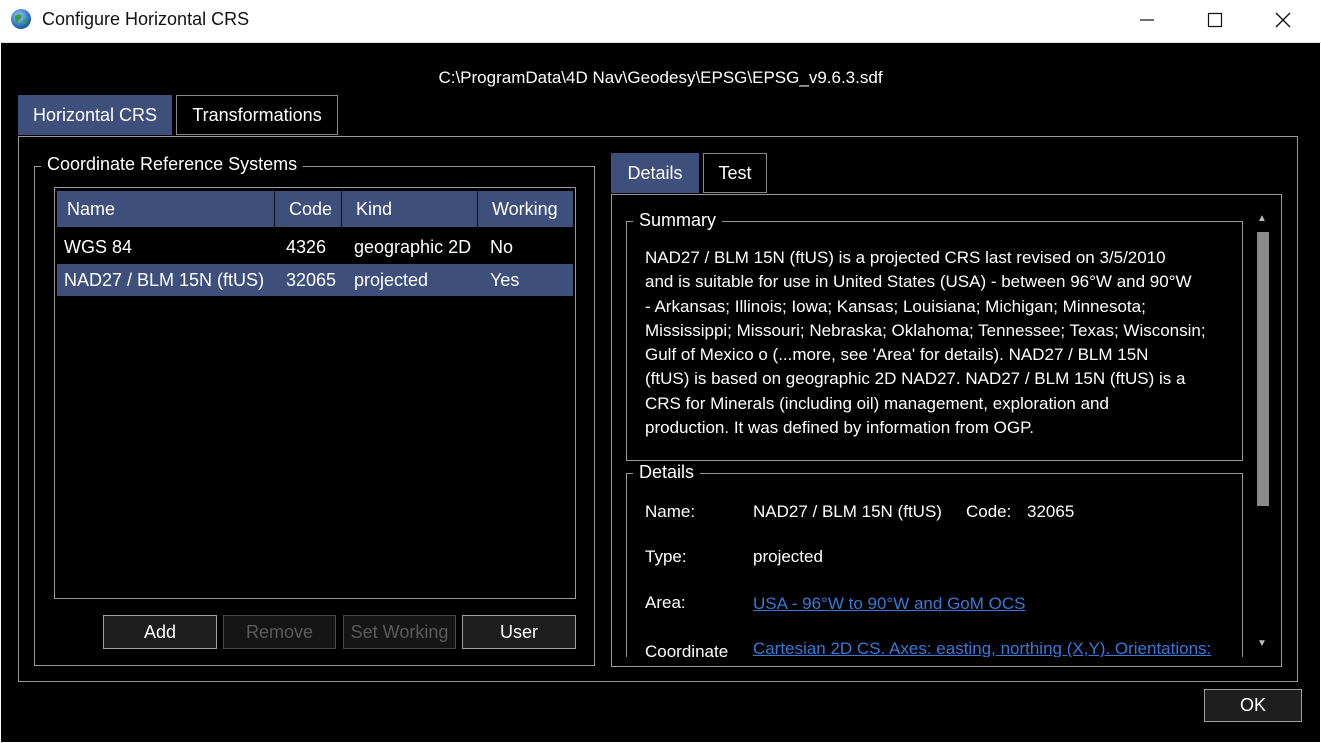 Image resolution: width=1321 pixels, height=743 pixels. What do you see at coordinates (666, 556) in the screenshot?
I see `type-label: Type:` at bounding box center [666, 556].